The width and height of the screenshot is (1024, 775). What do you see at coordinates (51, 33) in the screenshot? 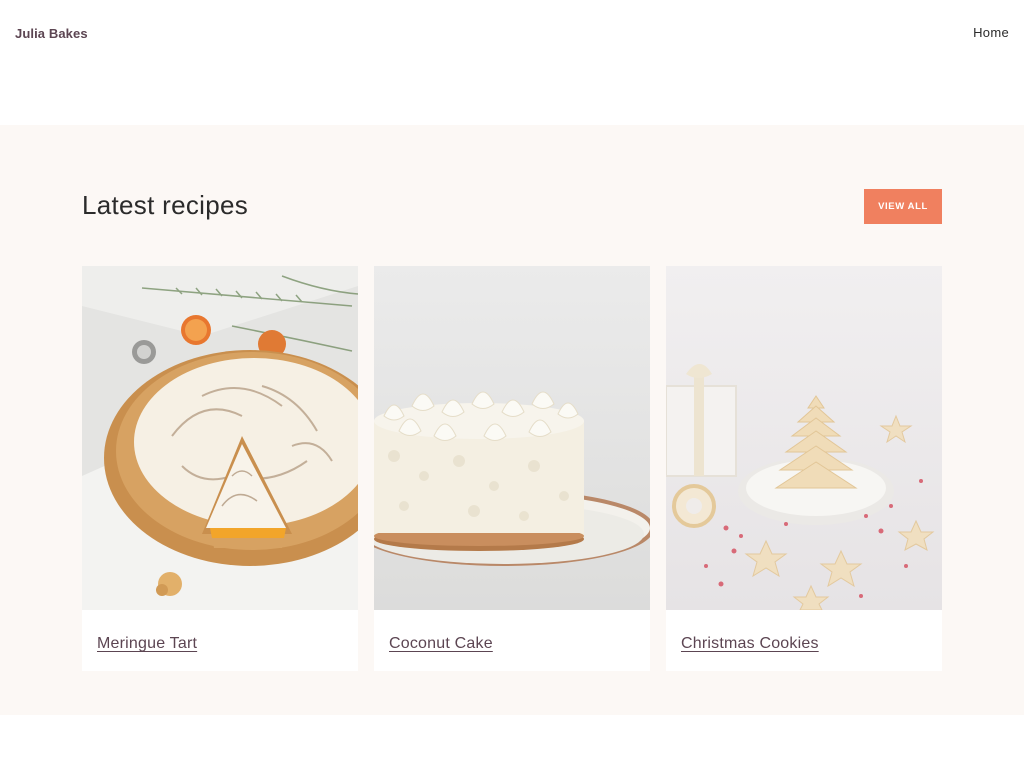
I see `site-brand-link: Julia Bakes` at bounding box center [51, 33].